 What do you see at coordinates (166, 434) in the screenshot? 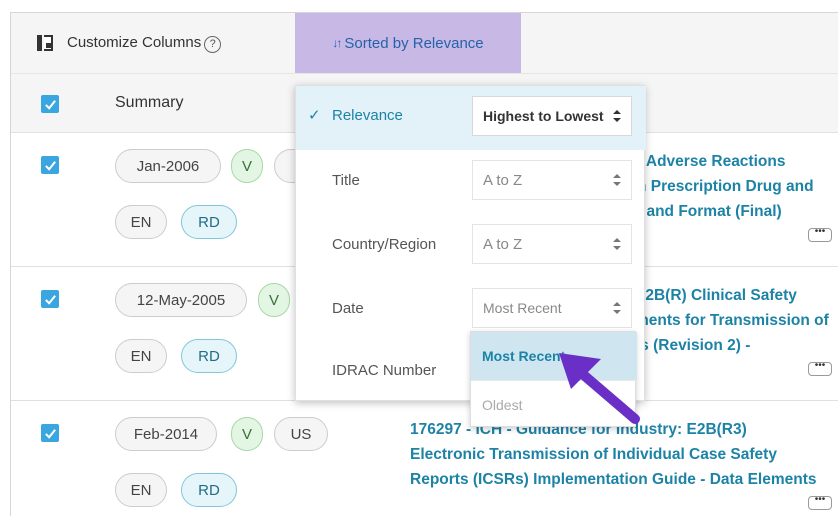
I see `date-badge: Feb-2014` at bounding box center [166, 434].